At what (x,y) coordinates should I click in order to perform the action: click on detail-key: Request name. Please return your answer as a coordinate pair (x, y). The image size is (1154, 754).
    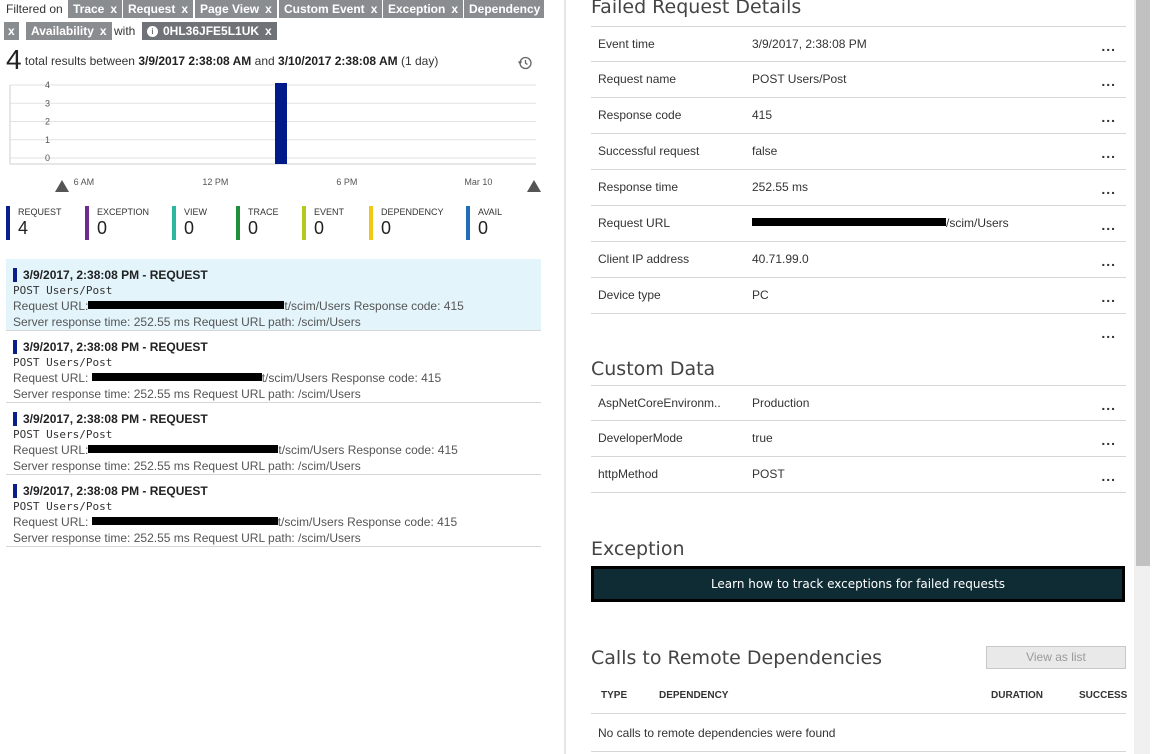
    Looking at the image, I should click on (637, 79).